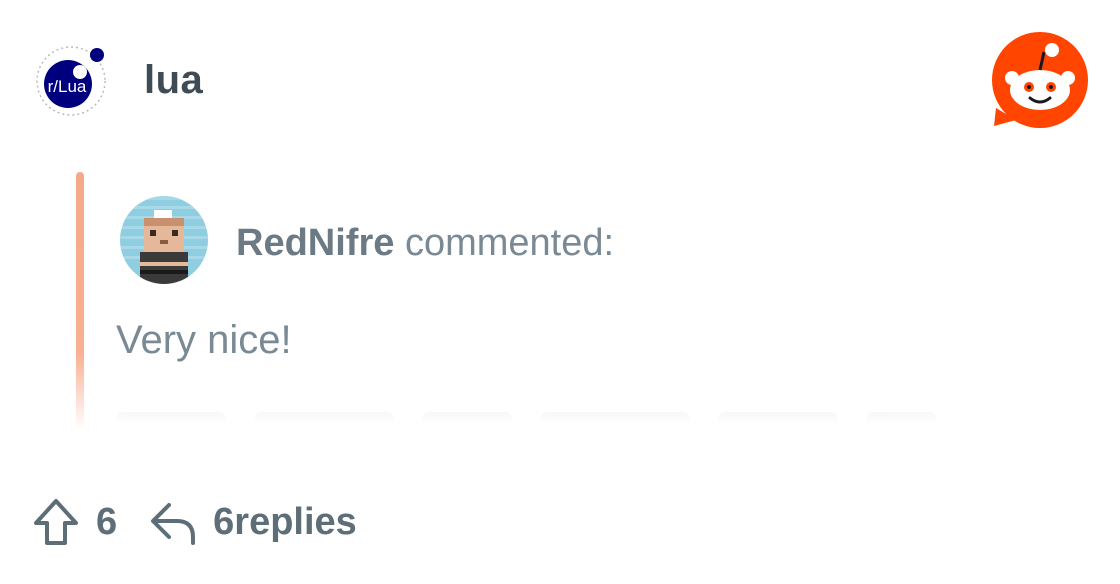  I want to click on upvote-icon, so click(56, 522).